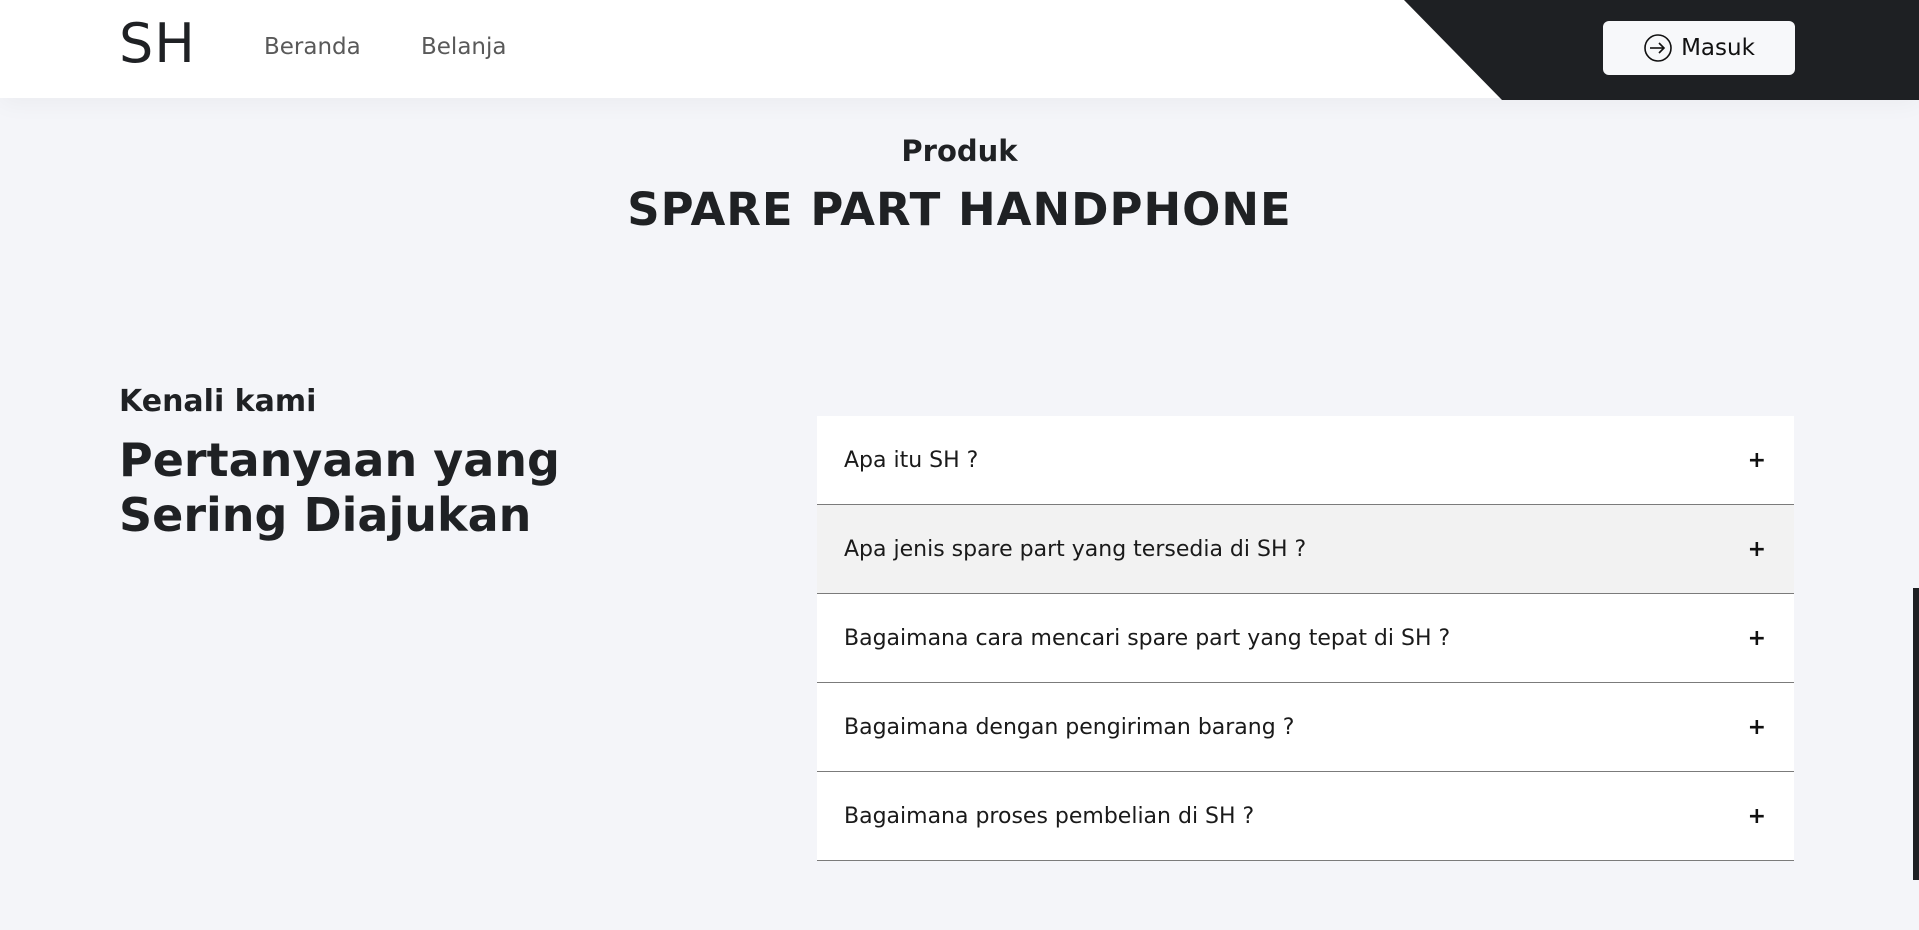 Image resolution: width=1919 pixels, height=930 pixels. What do you see at coordinates (1305, 727) in the screenshot?
I see `faq-item: Bagaimana dengan pengiriman barang ? +` at bounding box center [1305, 727].